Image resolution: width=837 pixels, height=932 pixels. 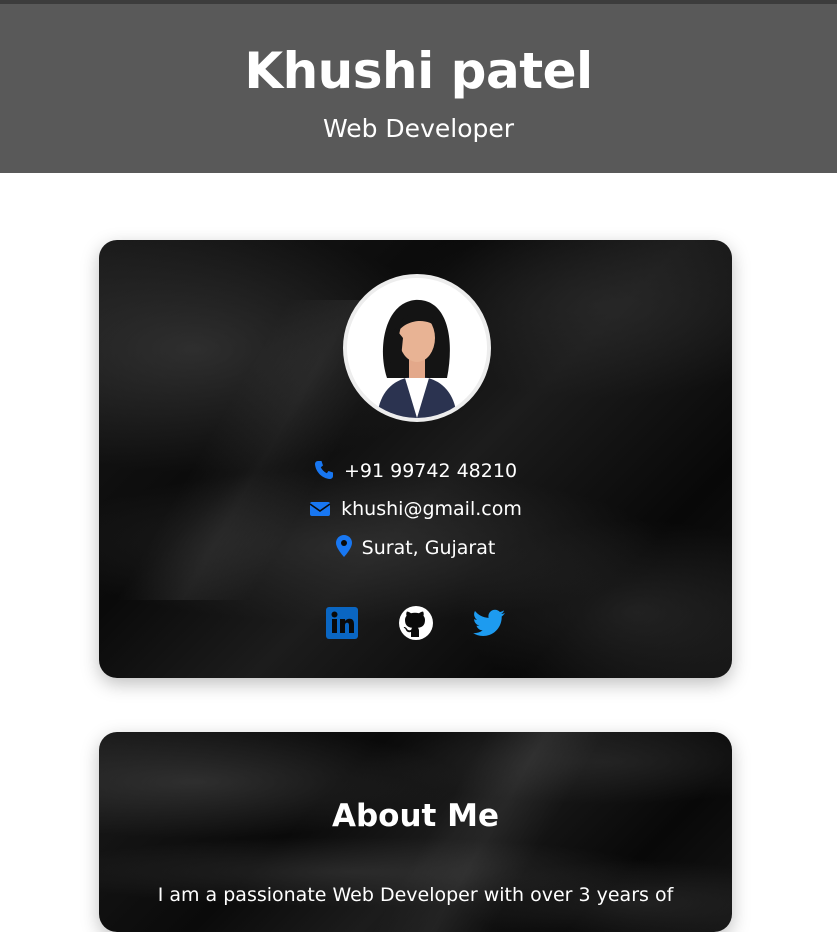 I want to click on woman-avatar-icon, so click(x=417, y=348).